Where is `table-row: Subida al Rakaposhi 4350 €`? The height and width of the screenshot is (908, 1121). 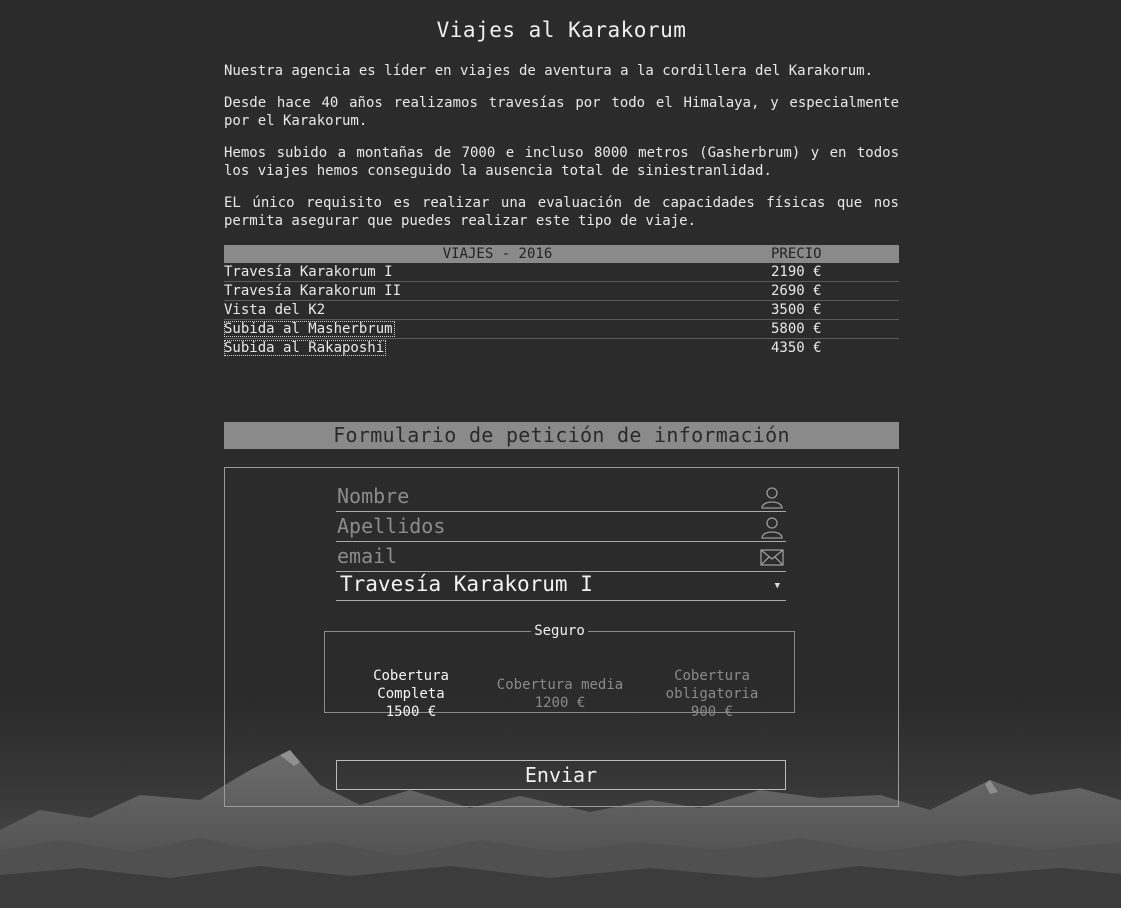 table-row: Subida al Rakaposhi 4350 € is located at coordinates (561, 348).